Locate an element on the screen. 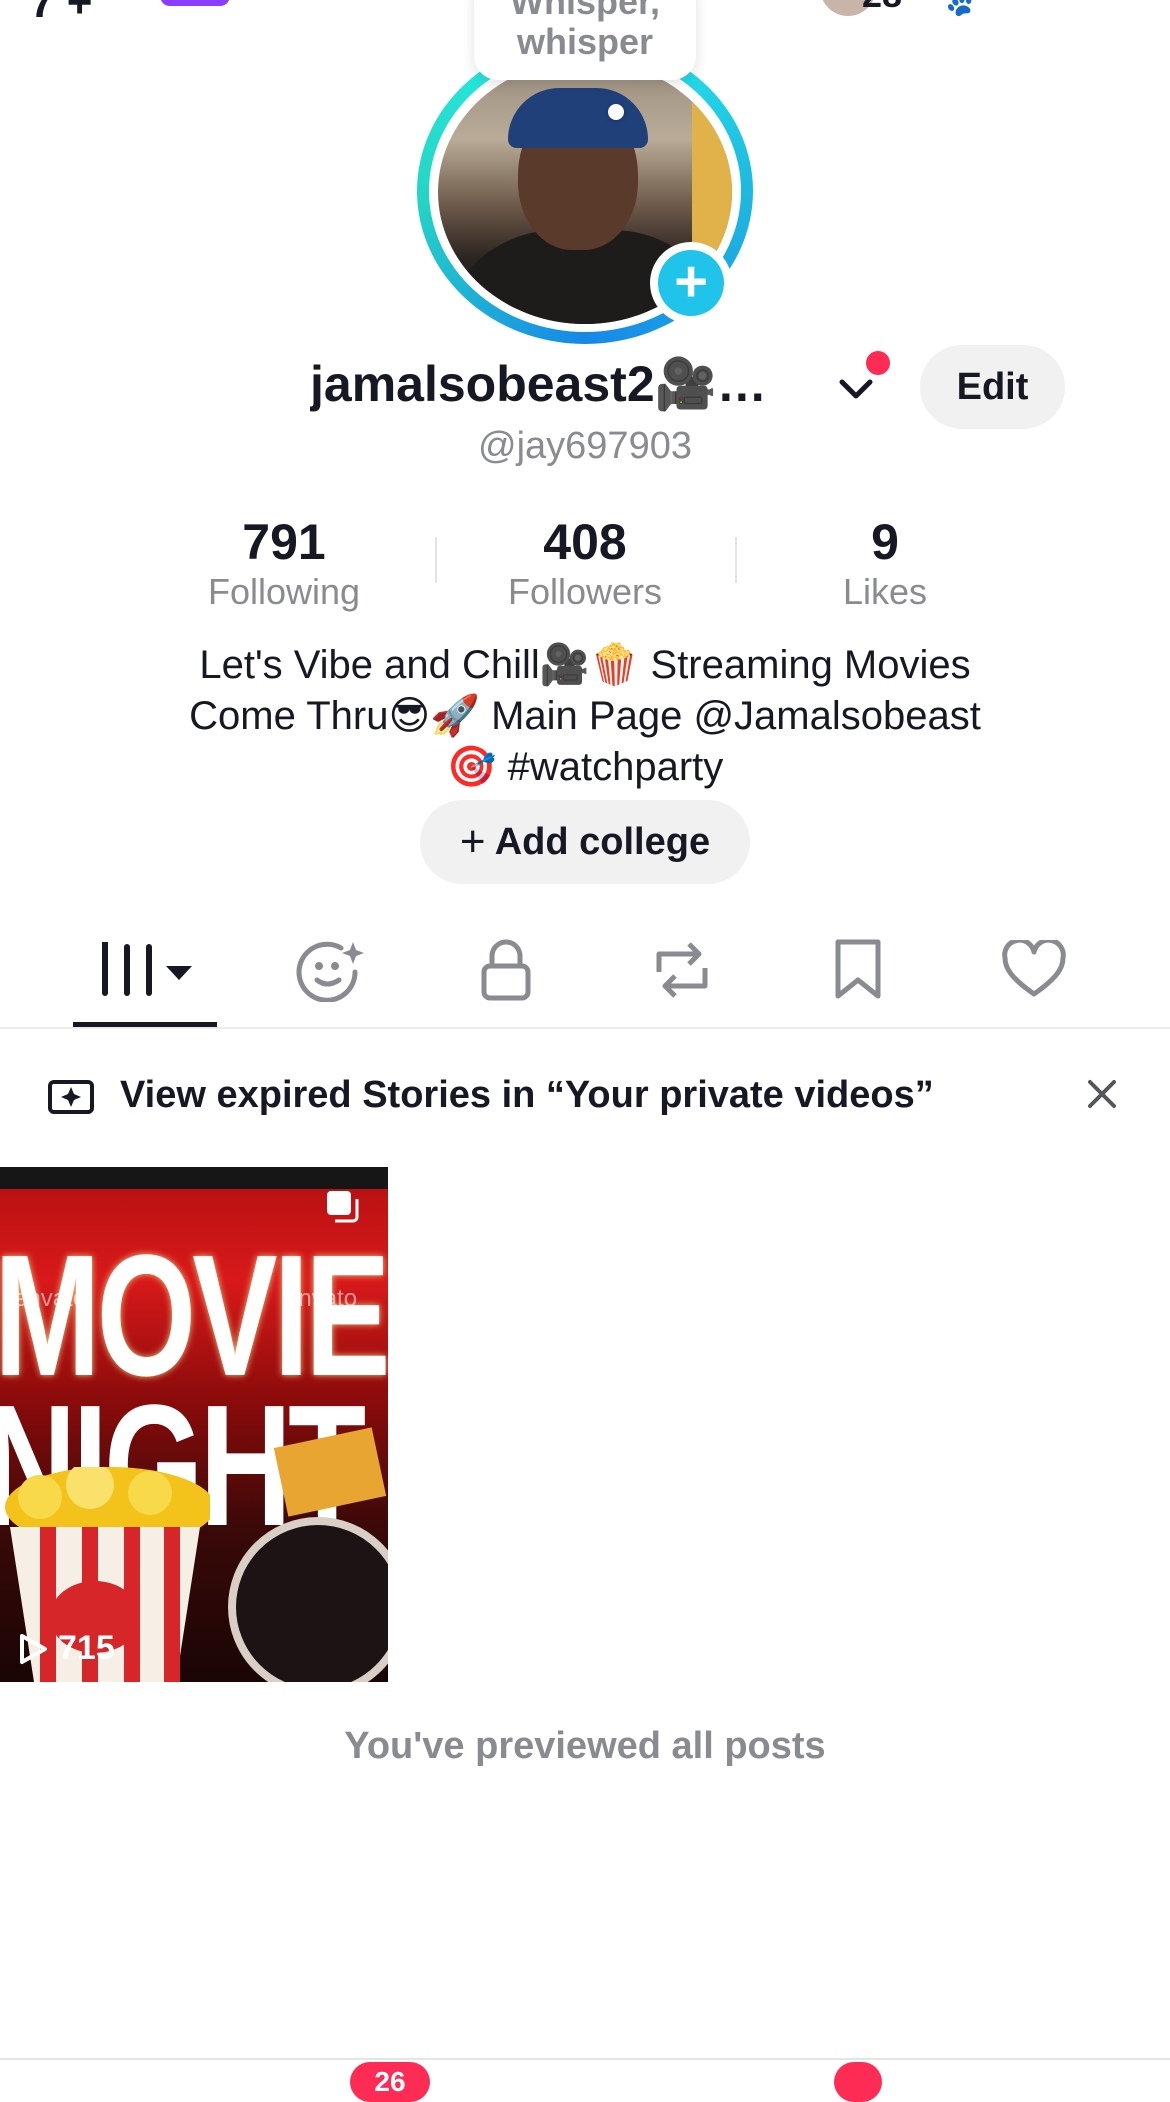 This screenshot has height=2102, width=1170. repost-icon is located at coordinates (682, 970).